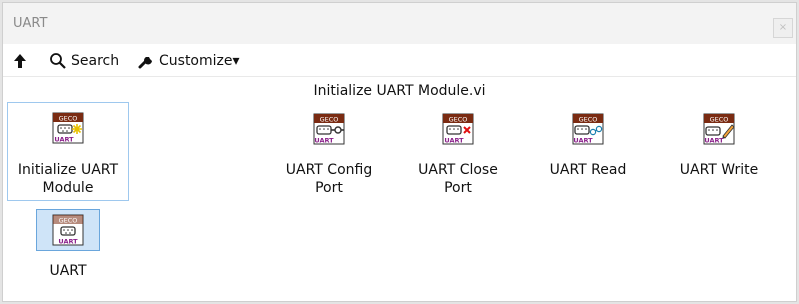 The image size is (799, 304). I want to click on palette-item-uart-write: GECO UART UART Write, so click(719, 146).